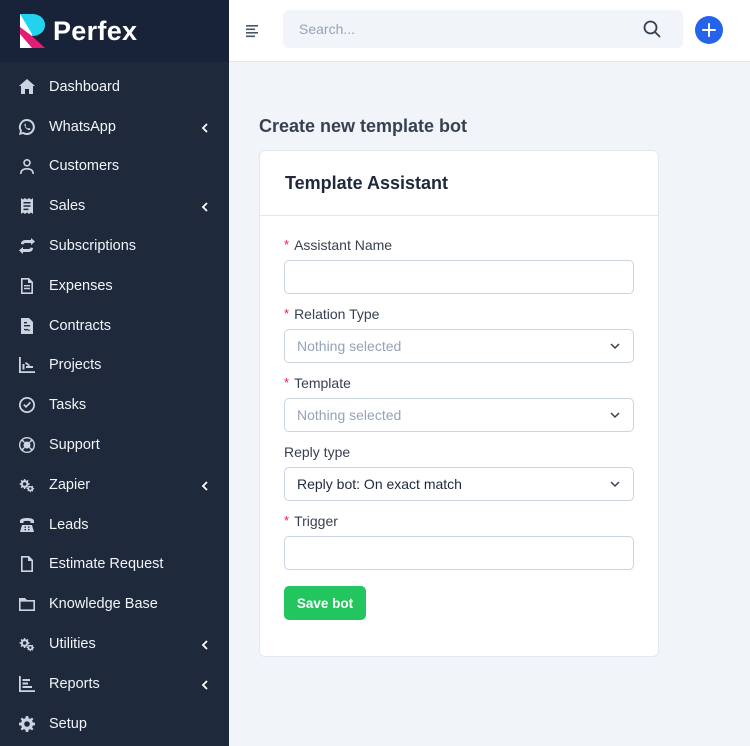 The image size is (750, 746). Describe the element at coordinates (26, 445) in the screenshot. I see `lifebuoy-icon` at that location.